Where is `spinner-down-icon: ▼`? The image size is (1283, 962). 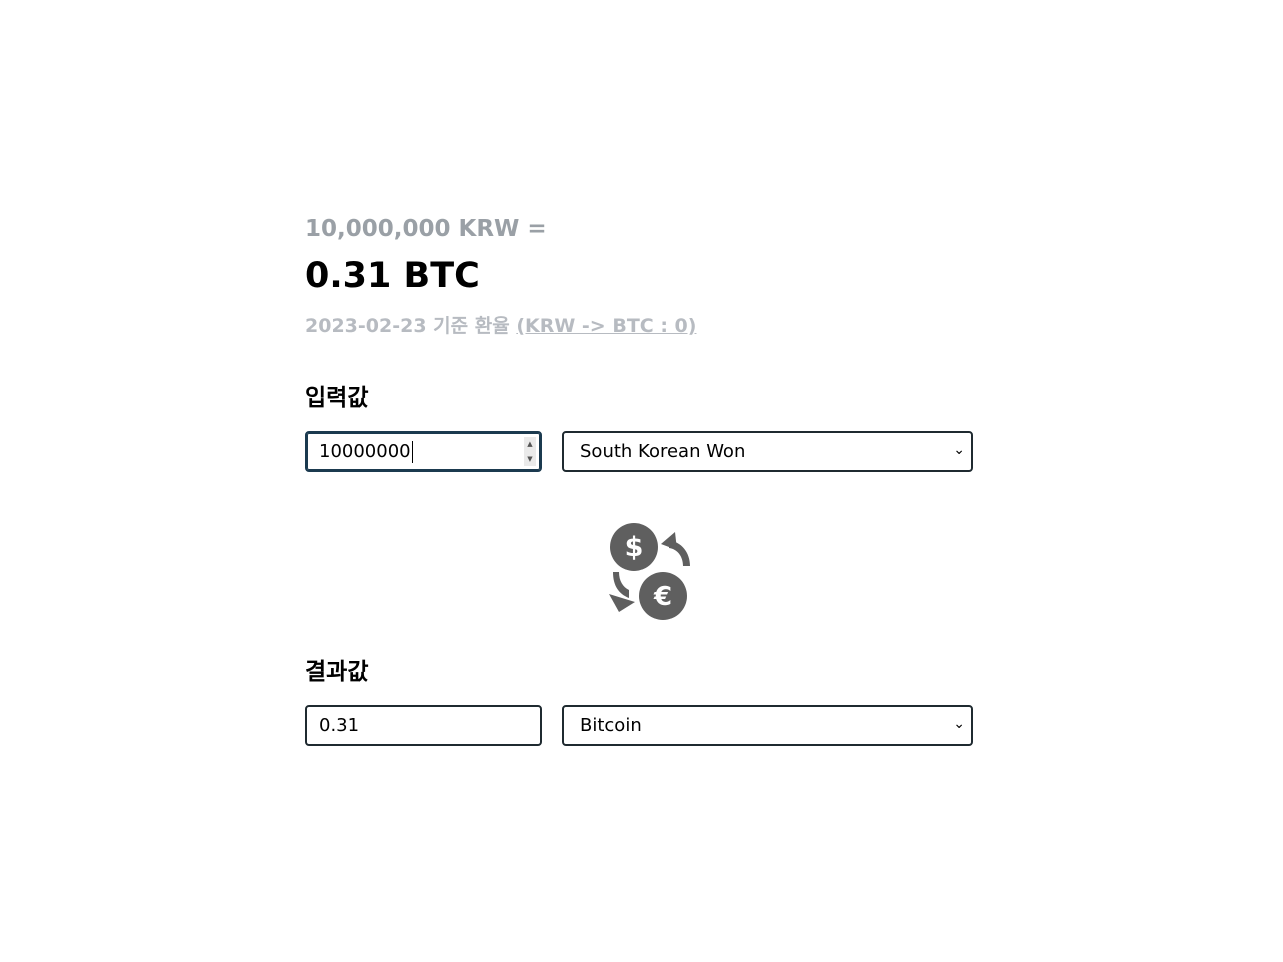
spinner-down-icon: ▼ is located at coordinates (529, 459).